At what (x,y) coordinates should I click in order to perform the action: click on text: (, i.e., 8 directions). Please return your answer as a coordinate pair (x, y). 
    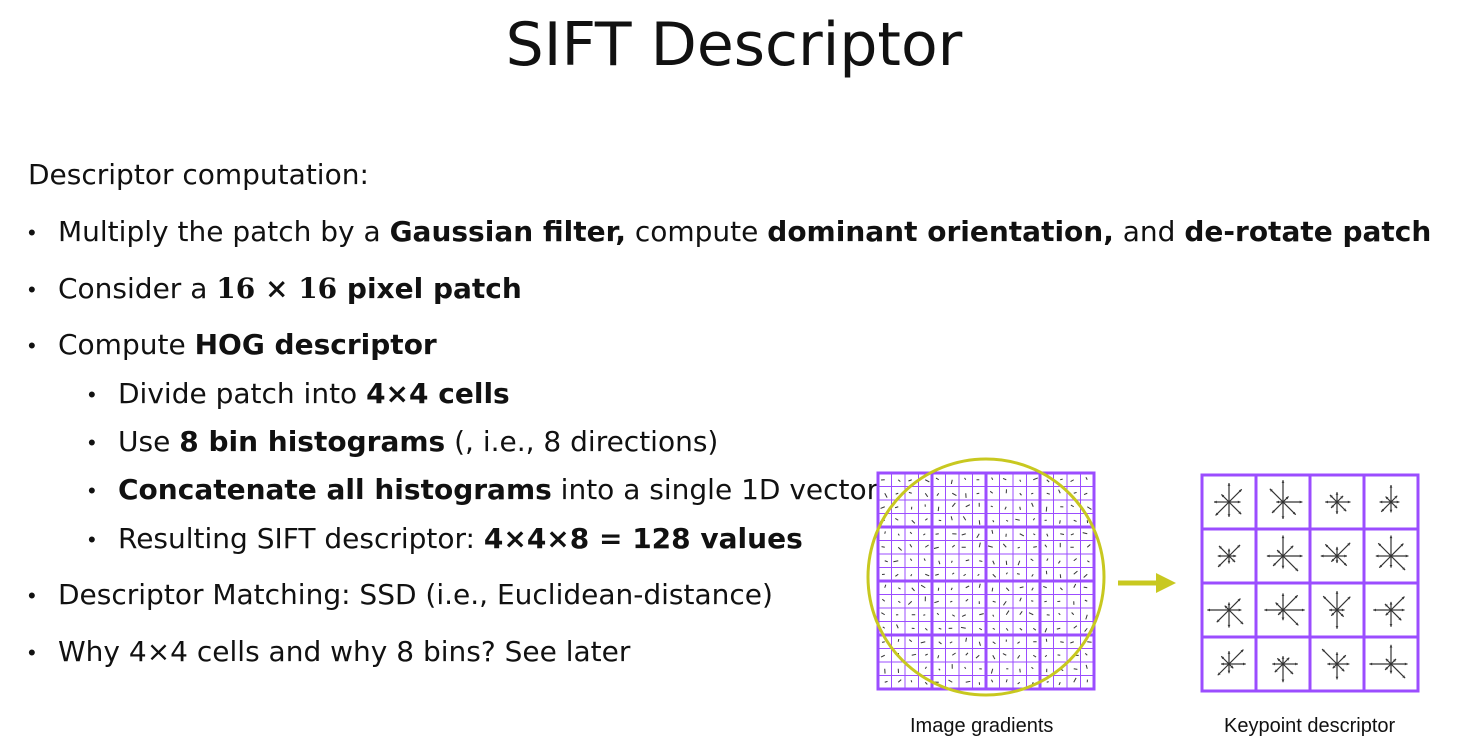
    Looking at the image, I should click on (582, 441).